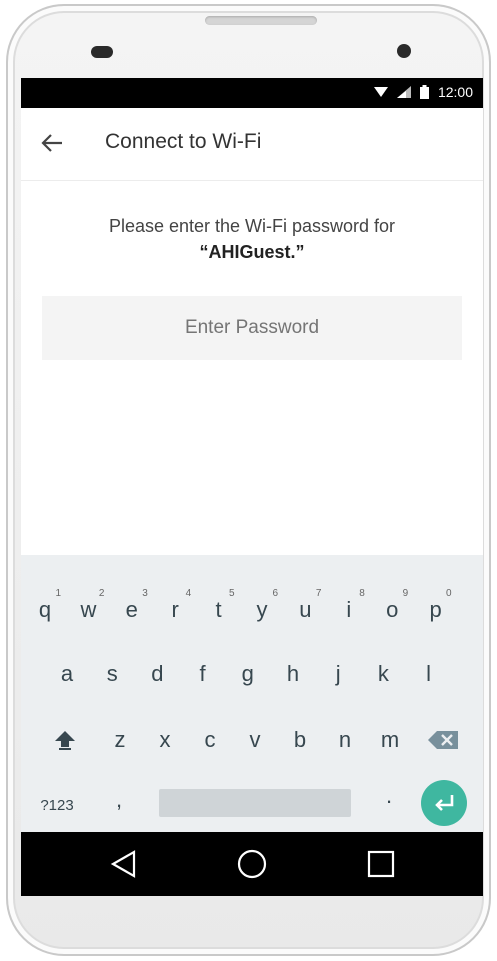  I want to click on key-m: m, so click(390, 740).